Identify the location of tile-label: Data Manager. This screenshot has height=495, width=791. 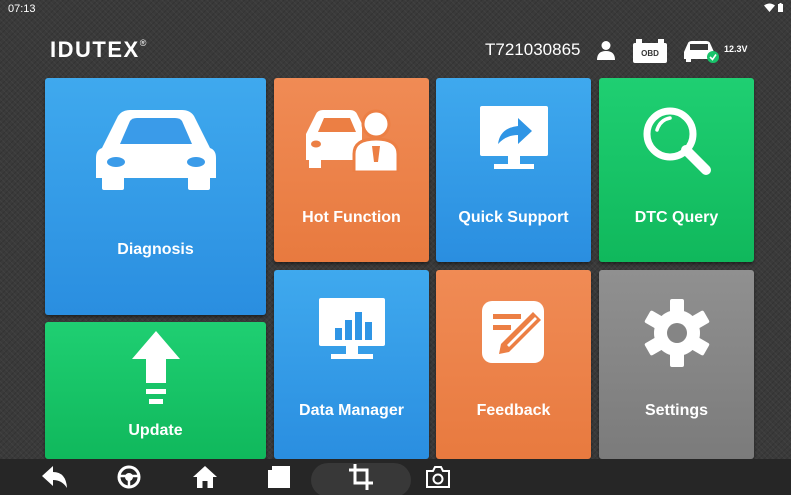
(351, 410).